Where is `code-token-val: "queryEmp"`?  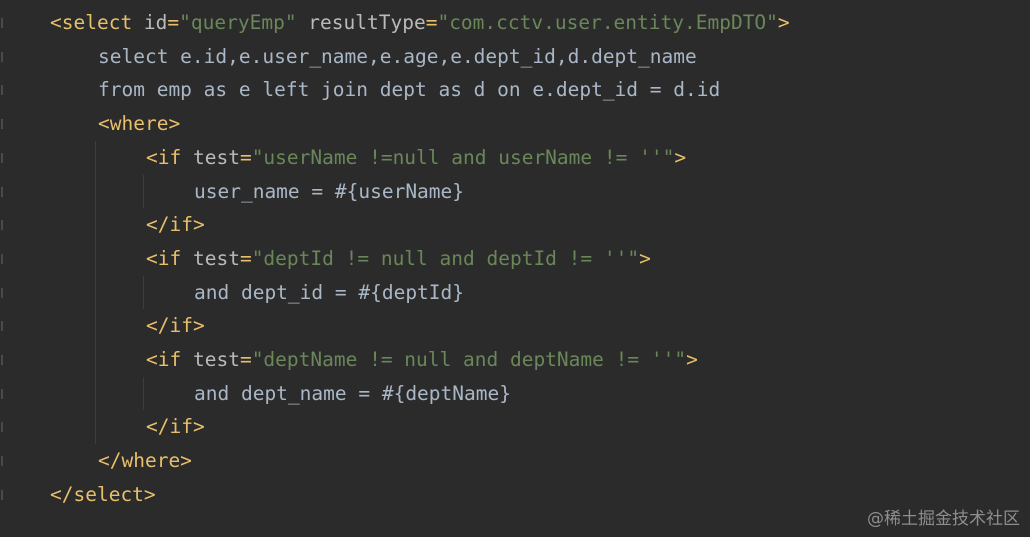
code-token-val: "queryEmp" is located at coordinates (238, 22).